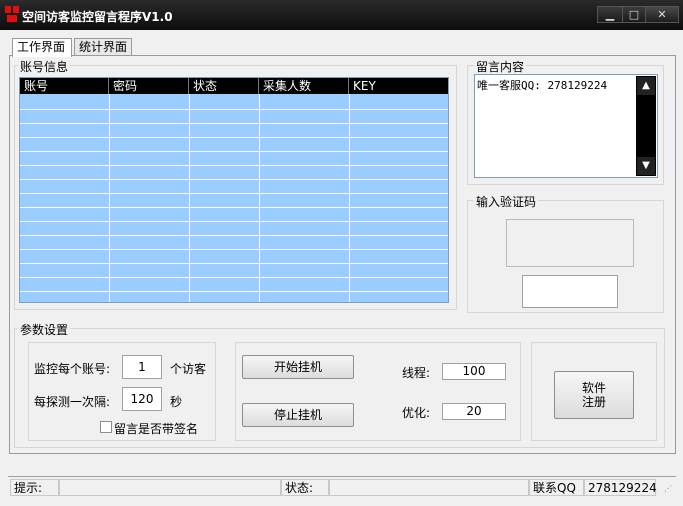  I want to click on status-state-value, so click(429, 487).